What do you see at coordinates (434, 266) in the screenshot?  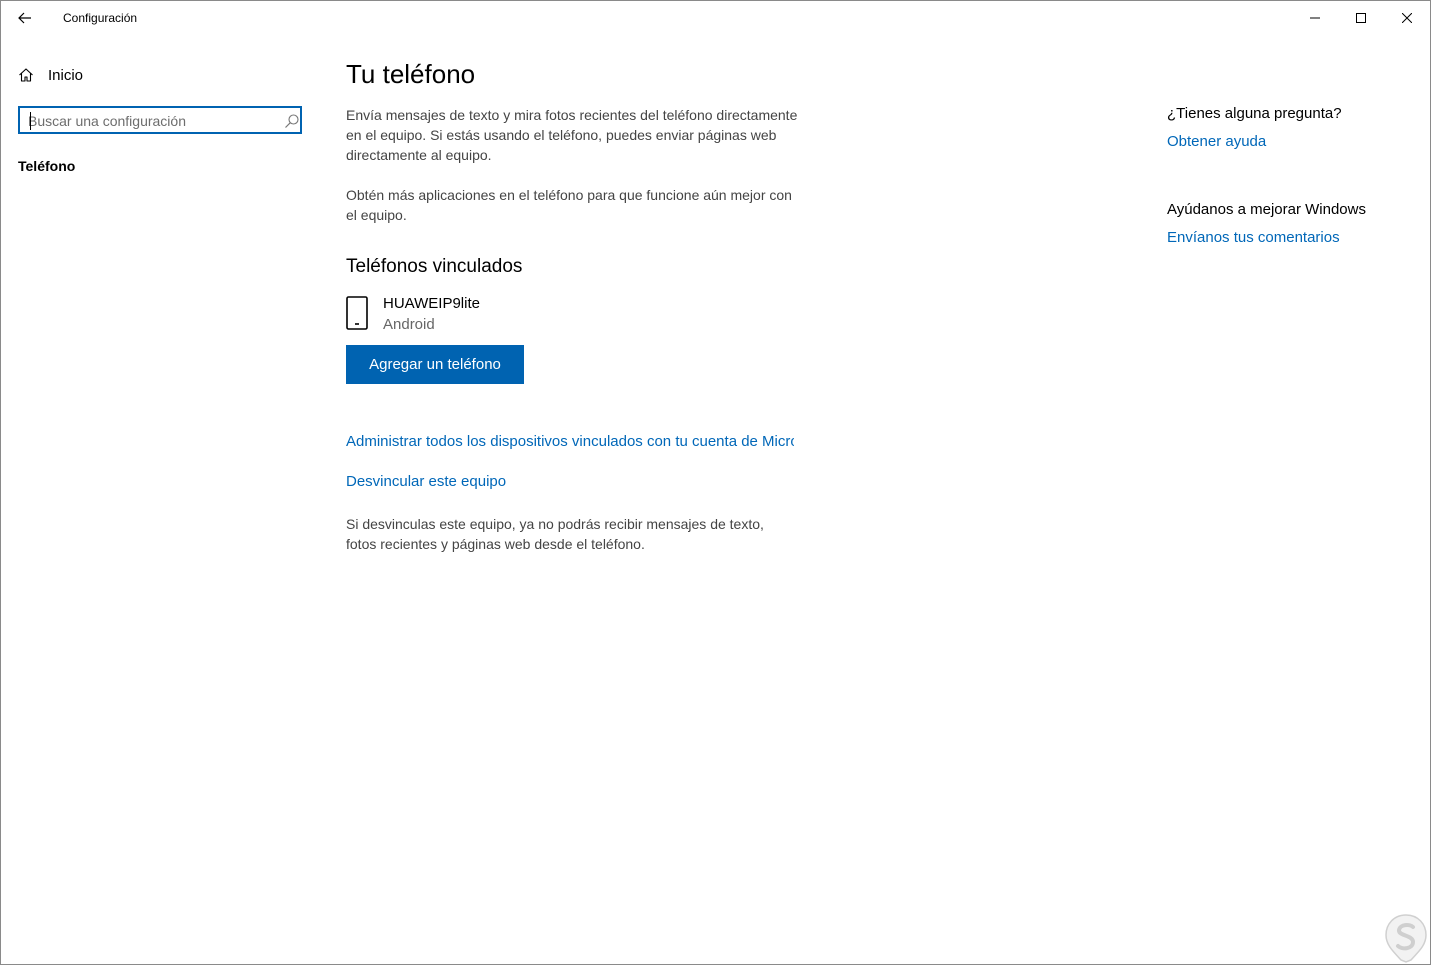 I see `linked-phones-heading: Teléfonos vinculados` at bounding box center [434, 266].